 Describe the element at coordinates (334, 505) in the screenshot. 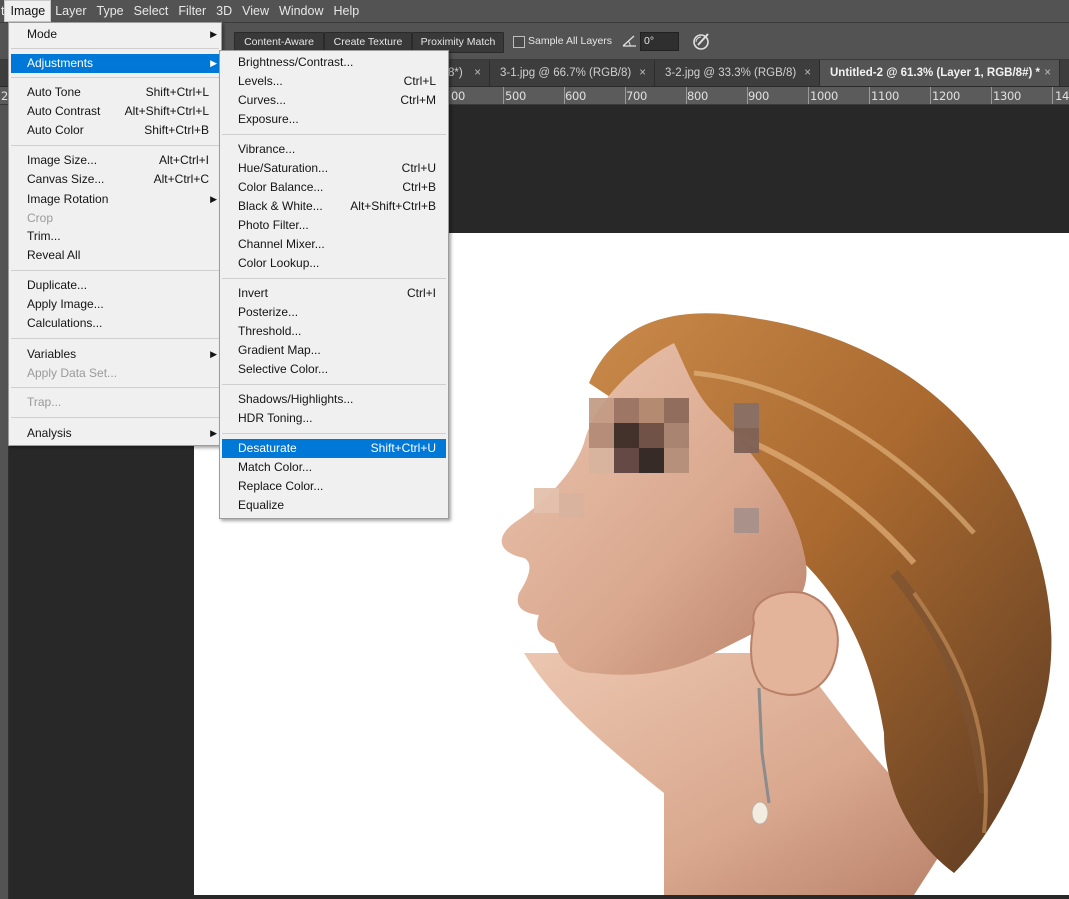

I see `menu-item-equalize: Equalize` at that location.